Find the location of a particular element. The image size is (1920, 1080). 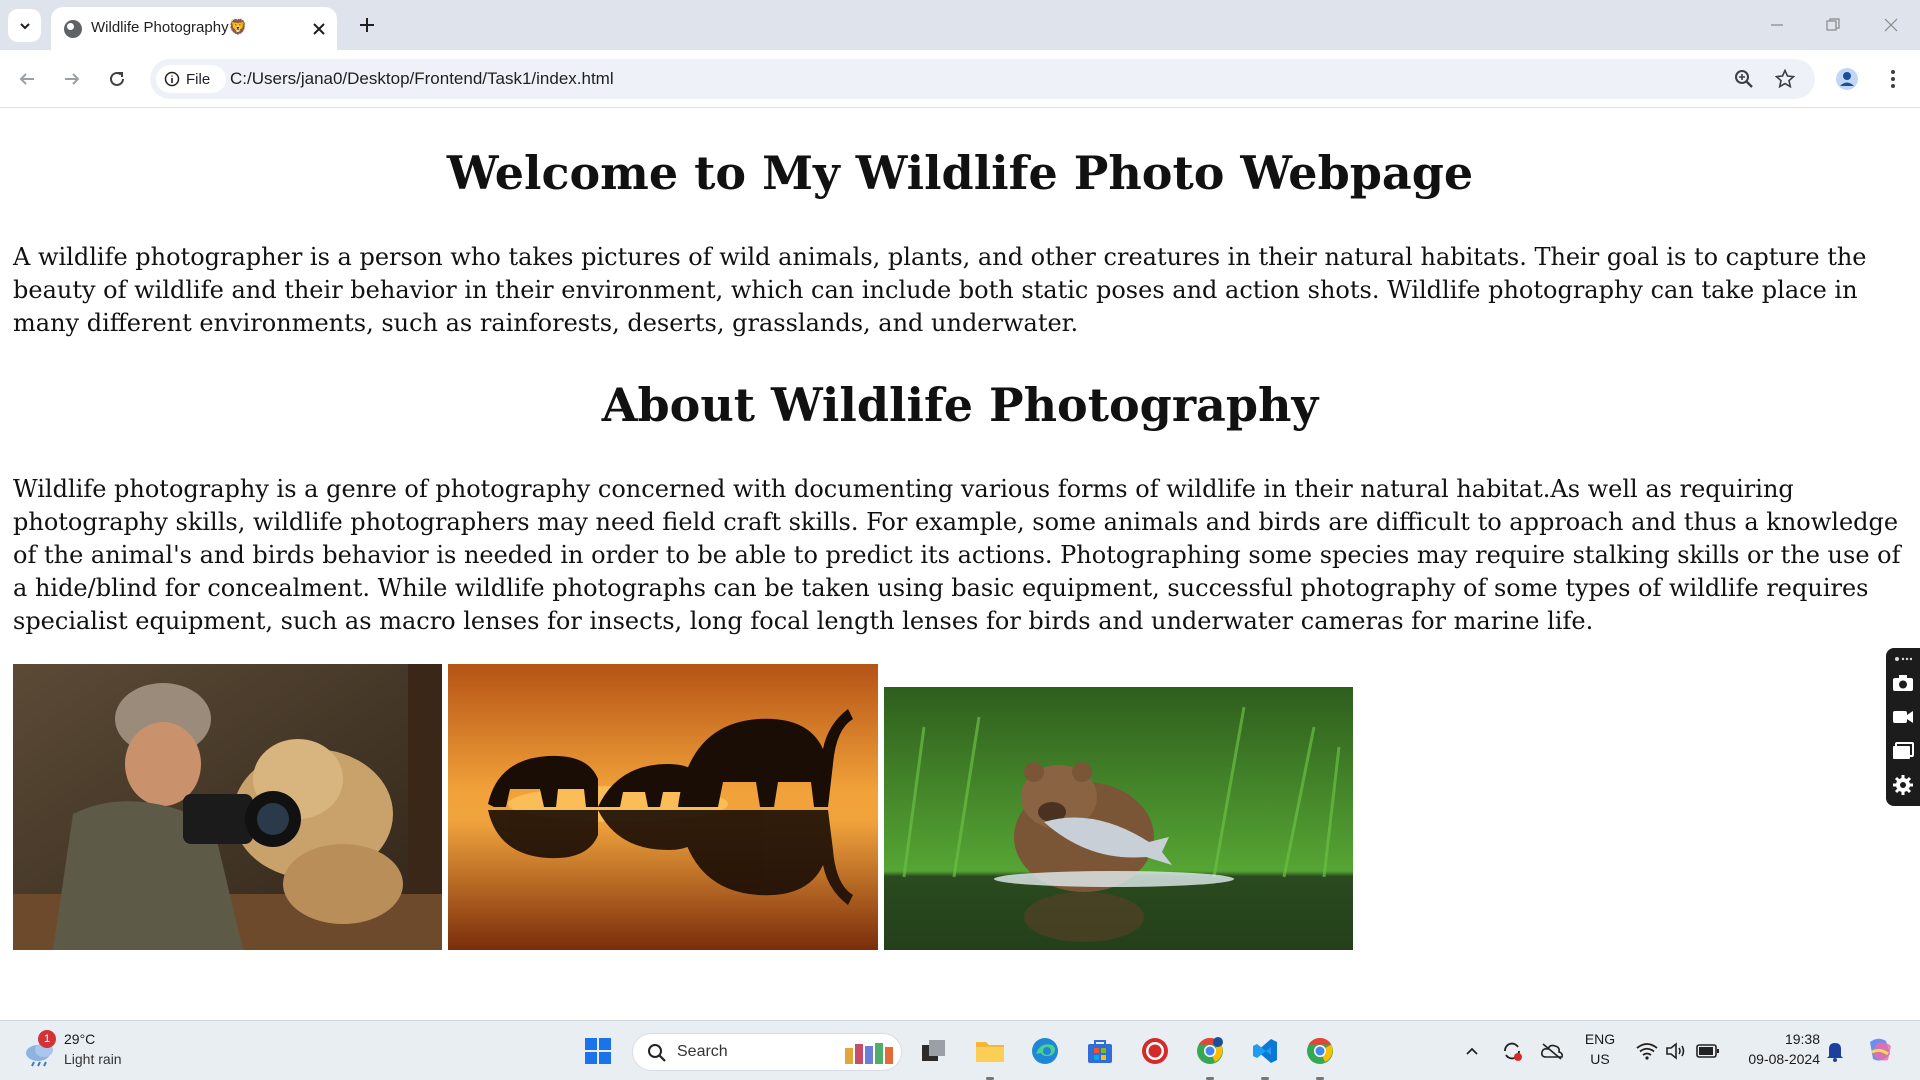

record-icon is located at coordinates (1155, 1051).